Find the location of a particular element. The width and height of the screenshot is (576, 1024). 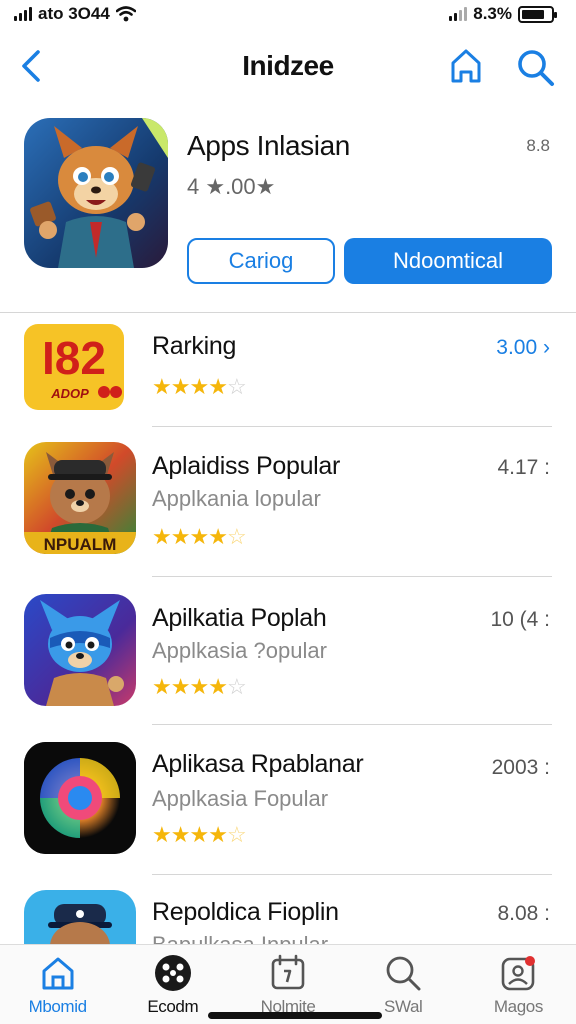

games-icon is located at coordinates (172, 973).